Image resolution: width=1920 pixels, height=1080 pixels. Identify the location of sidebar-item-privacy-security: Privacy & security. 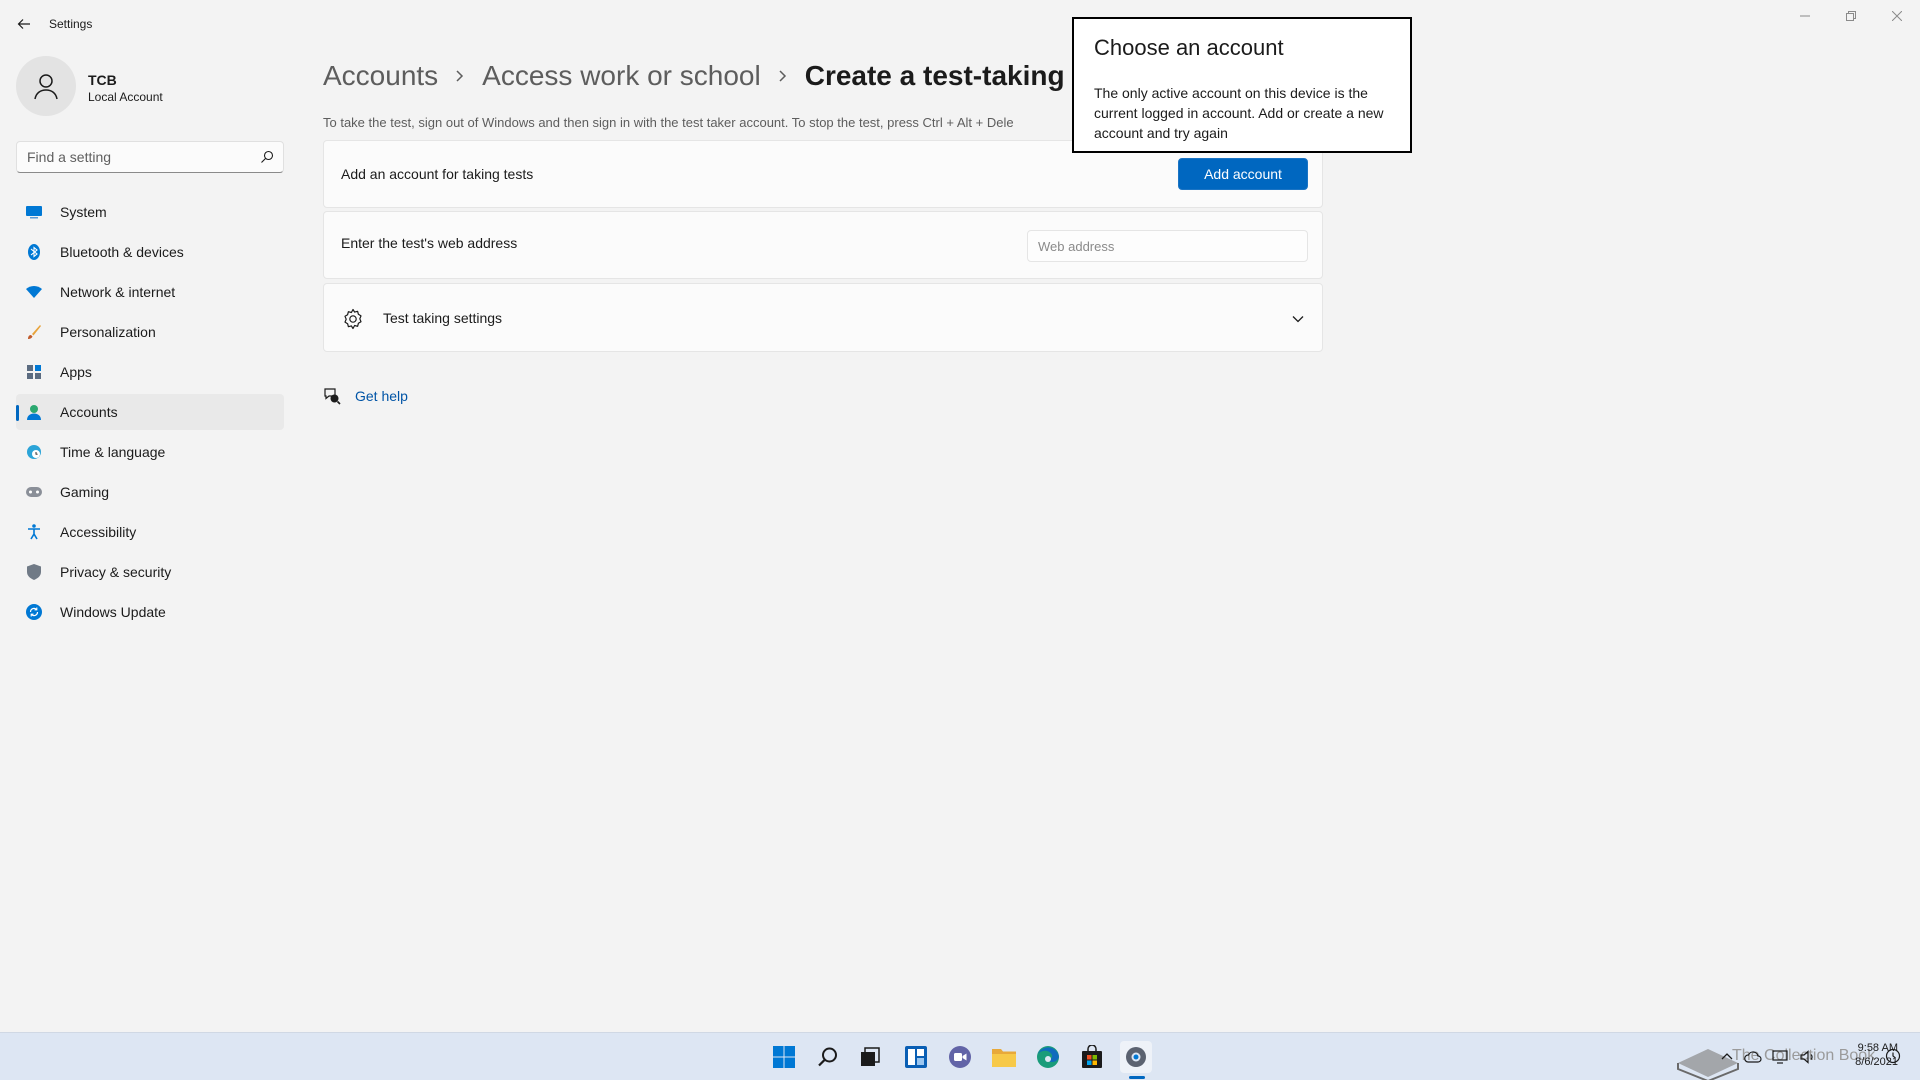
(150, 572).